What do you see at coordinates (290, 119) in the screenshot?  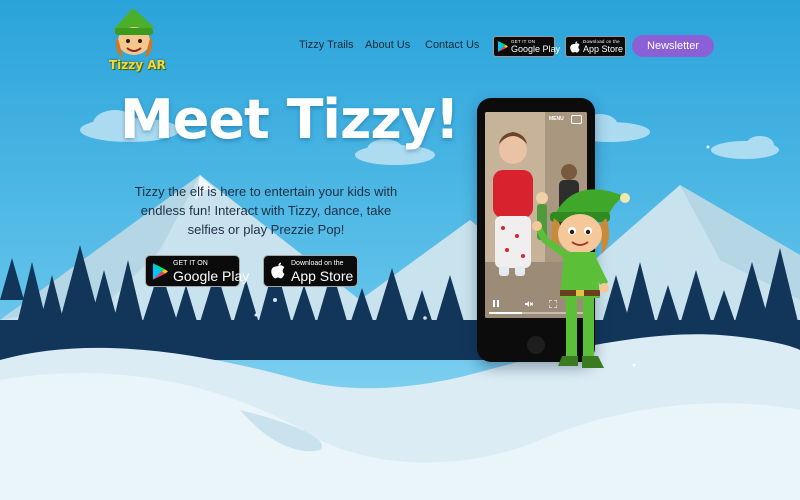 I see `hero-title: Meet Tizzy!` at bounding box center [290, 119].